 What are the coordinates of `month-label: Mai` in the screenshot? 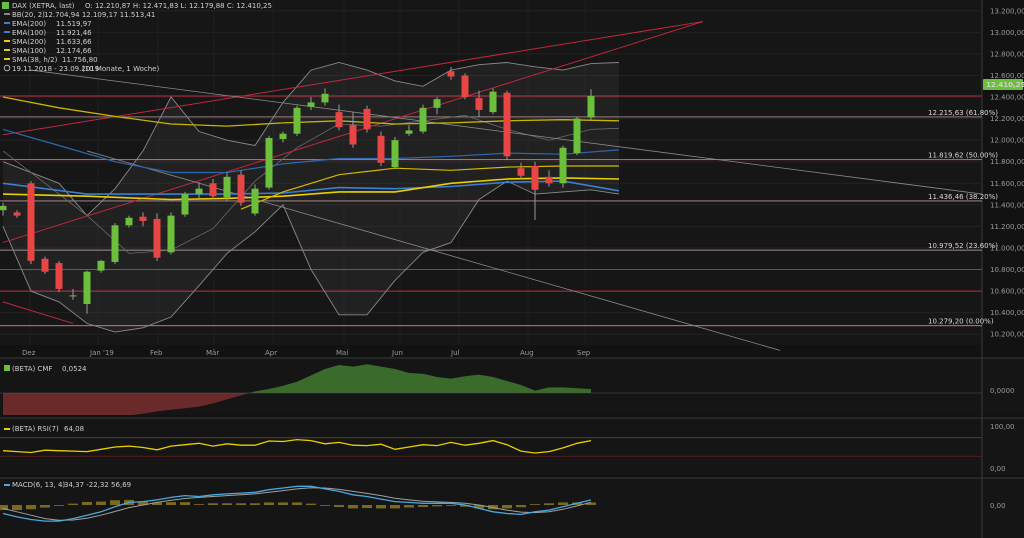 It's located at (342, 353).